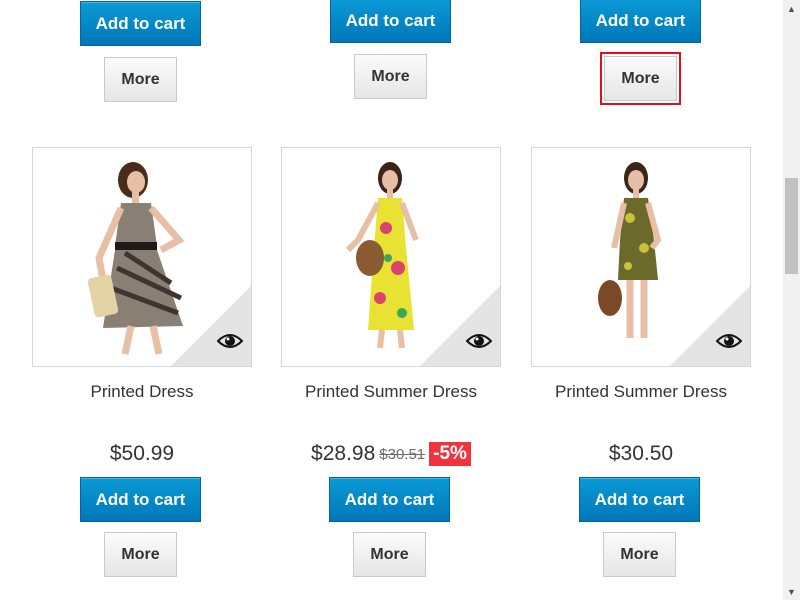 The height and width of the screenshot is (600, 800). I want to click on old-price: $30.51, so click(402, 454).